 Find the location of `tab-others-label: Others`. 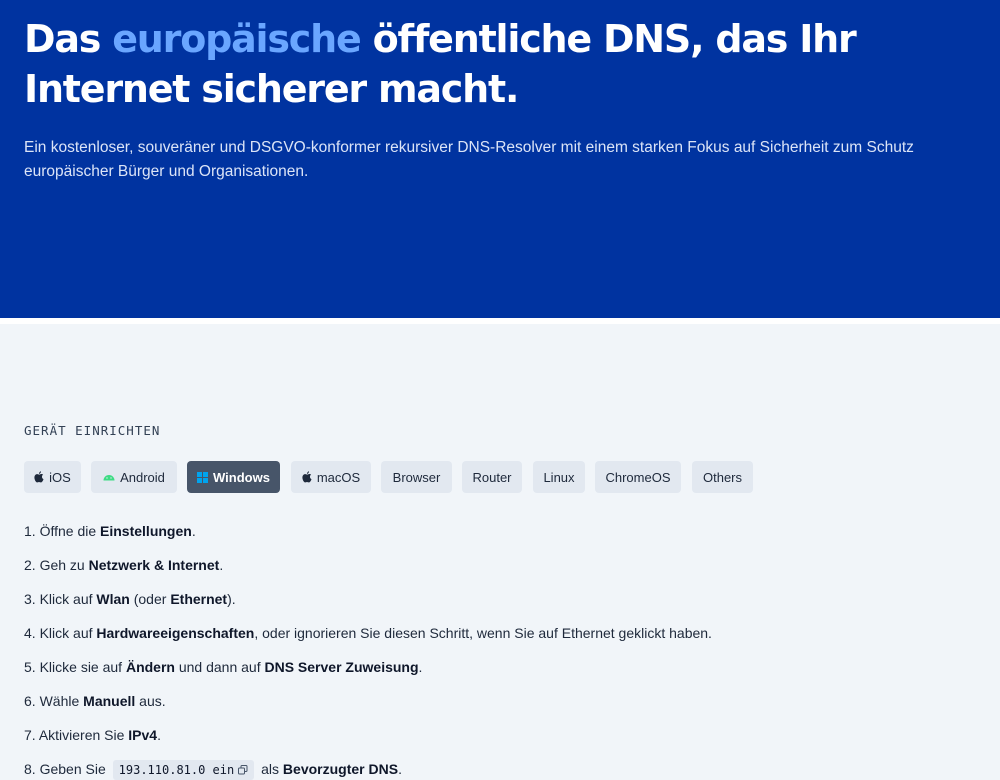

tab-others-label: Others is located at coordinates (722, 477).